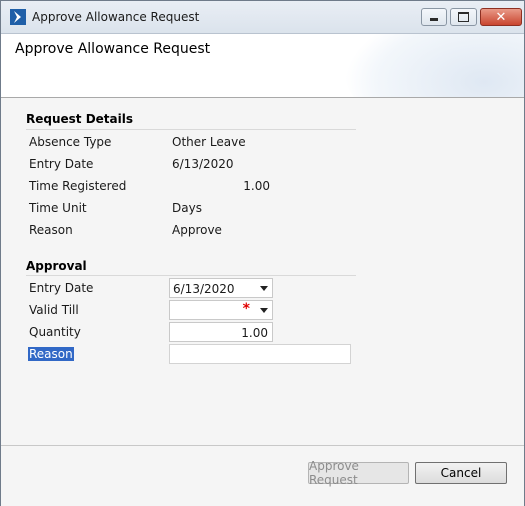  Describe the element at coordinates (61, 164) in the screenshot. I see `entry-date-label: Entry Date` at that location.